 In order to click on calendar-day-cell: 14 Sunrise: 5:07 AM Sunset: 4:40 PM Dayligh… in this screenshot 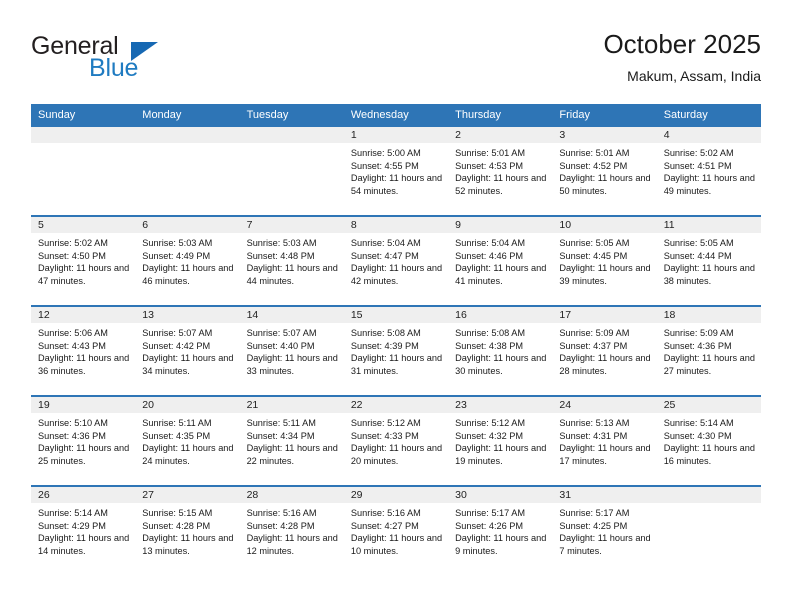, I will do `click(291, 351)`.